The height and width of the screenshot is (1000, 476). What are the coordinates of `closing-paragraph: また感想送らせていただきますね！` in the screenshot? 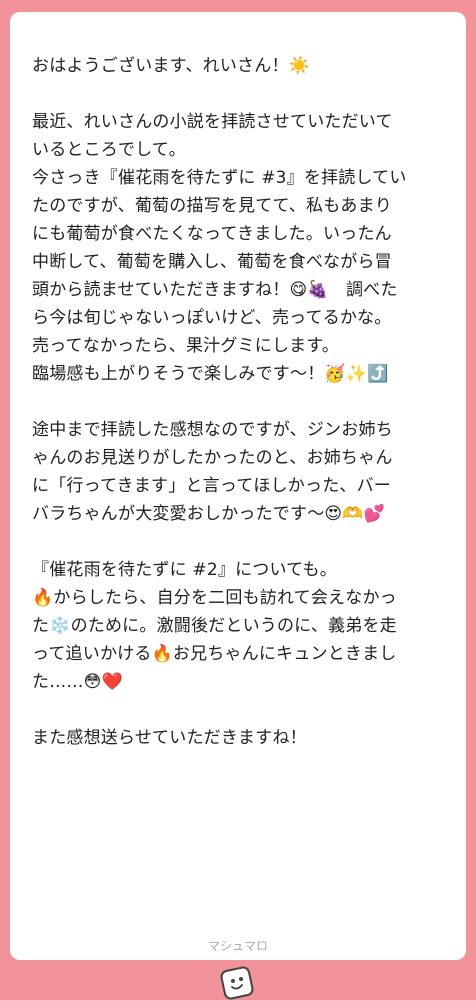 It's located at (242, 738).